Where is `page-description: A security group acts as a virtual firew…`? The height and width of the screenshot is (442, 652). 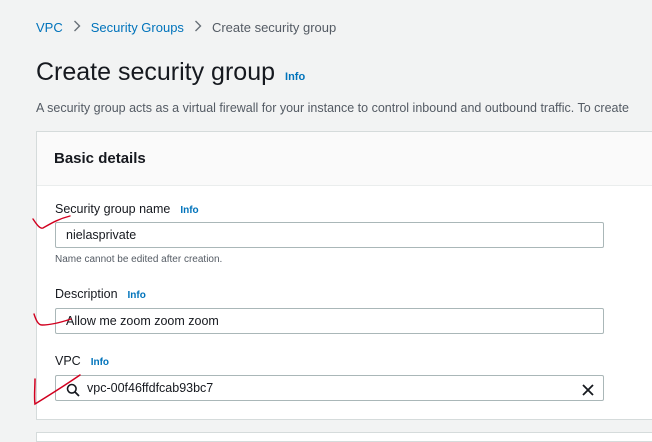 page-description: A security group acts as a virtual firew… is located at coordinates (332, 108).